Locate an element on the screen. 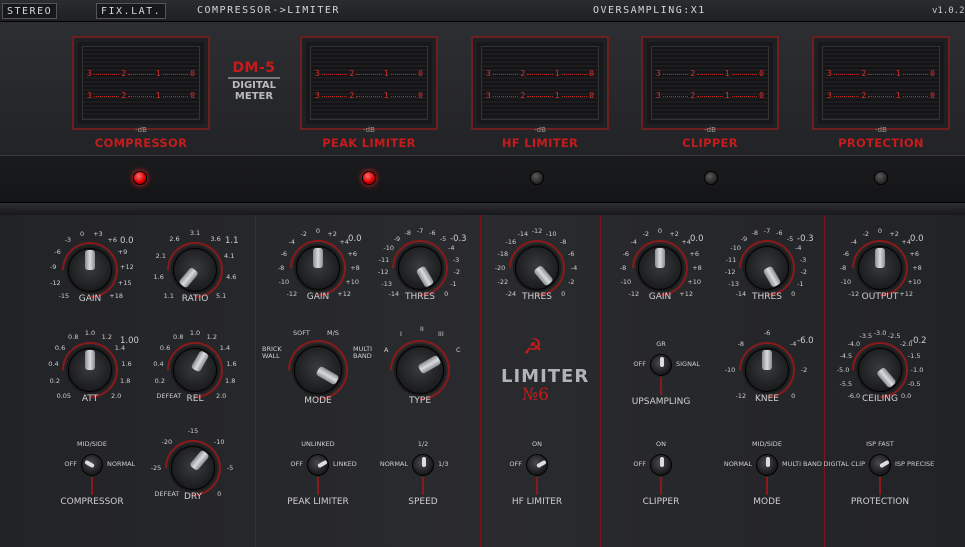 The height and width of the screenshot is (547, 965). clip-knee-tick: -6 is located at coordinates (767, 333).